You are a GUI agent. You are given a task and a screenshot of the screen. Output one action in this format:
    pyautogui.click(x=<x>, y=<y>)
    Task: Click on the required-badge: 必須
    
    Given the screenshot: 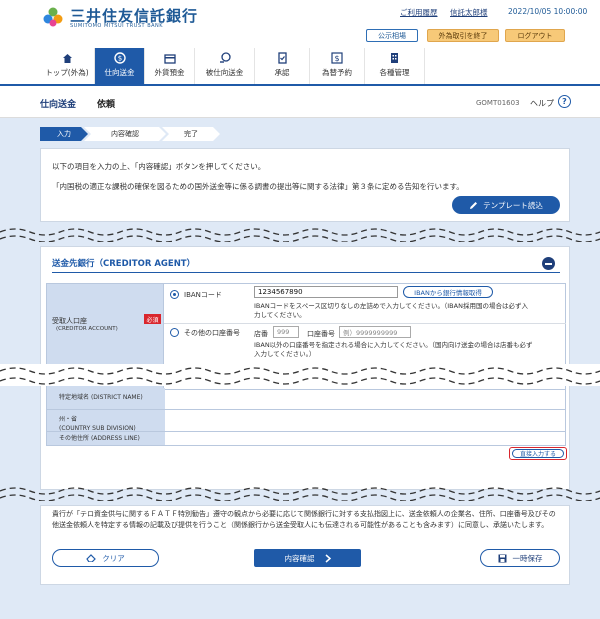 What is the action you would take?
    pyautogui.click(x=152, y=319)
    